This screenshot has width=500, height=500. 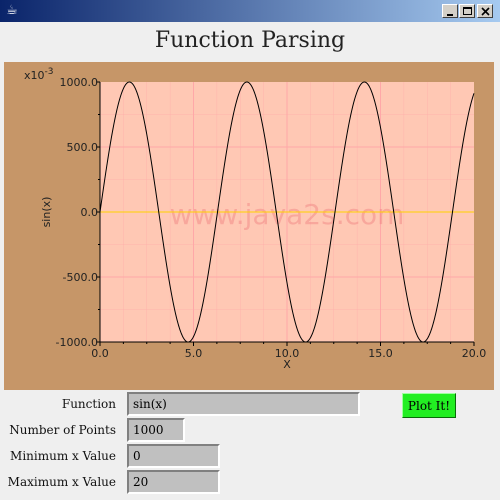 What do you see at coordinates (61, 482) in the screenshot?
I see `max-x-label: Maximum x Value` at bounding box center [61, 482].